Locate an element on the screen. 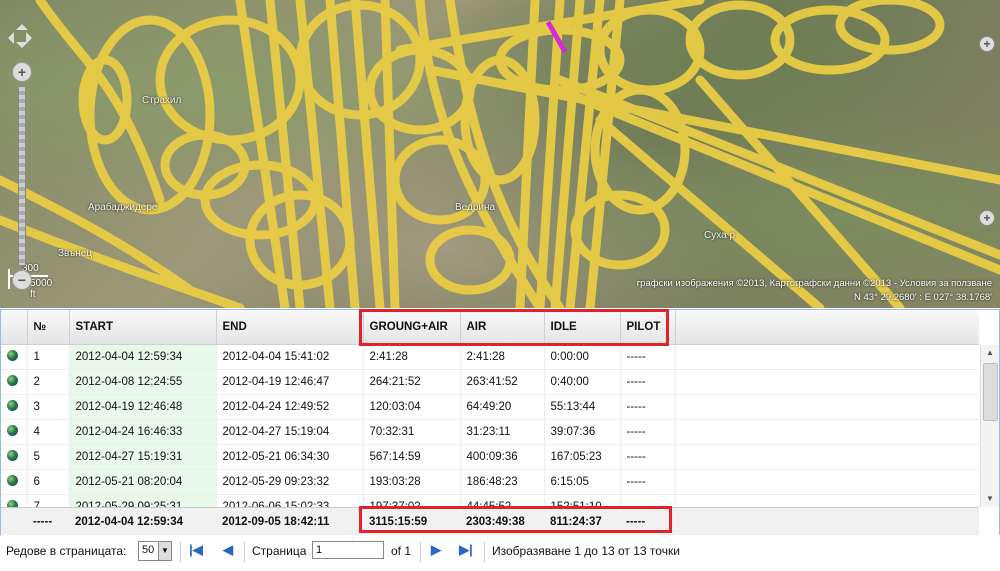 This screenshot has height=571, width=1000. column-header: END is located at coordinates (290, 327).